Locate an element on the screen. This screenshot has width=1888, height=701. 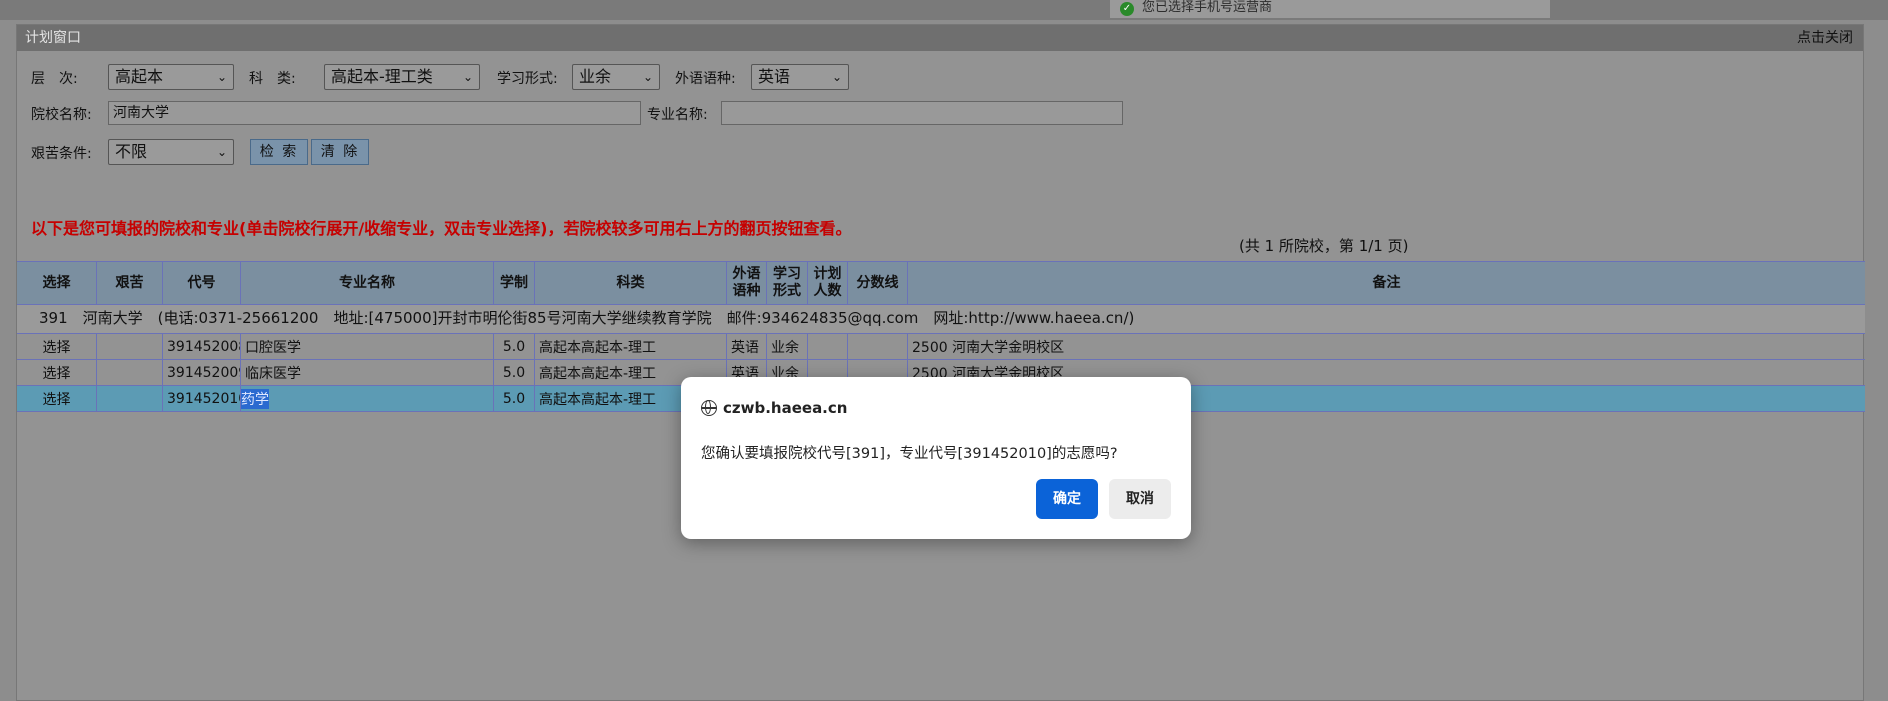
code-cell: 391452008 is located at coordinates (202, 346).